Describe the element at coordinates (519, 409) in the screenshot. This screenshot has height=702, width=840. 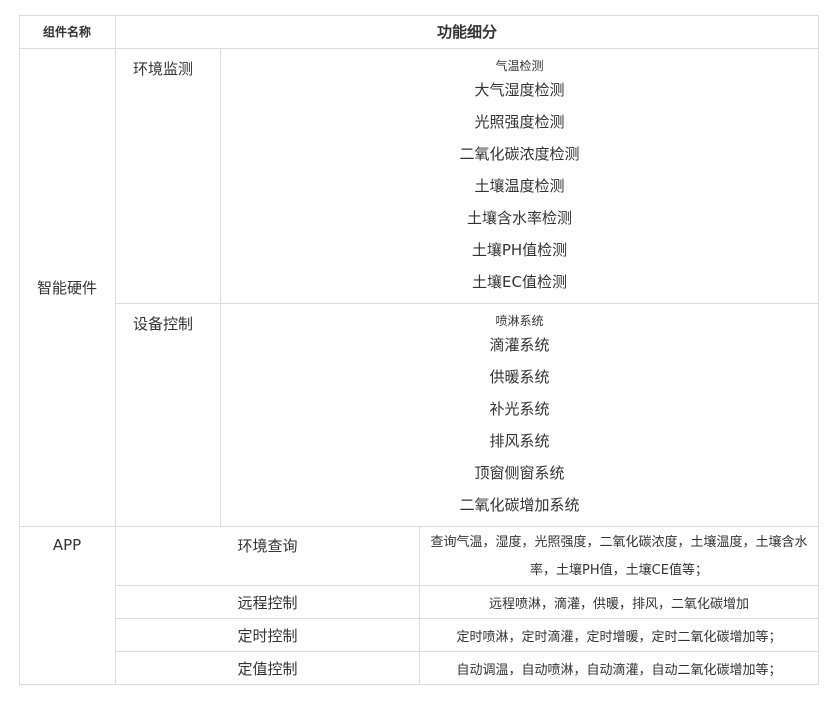
I see `list-item: 补光系统` at that location.